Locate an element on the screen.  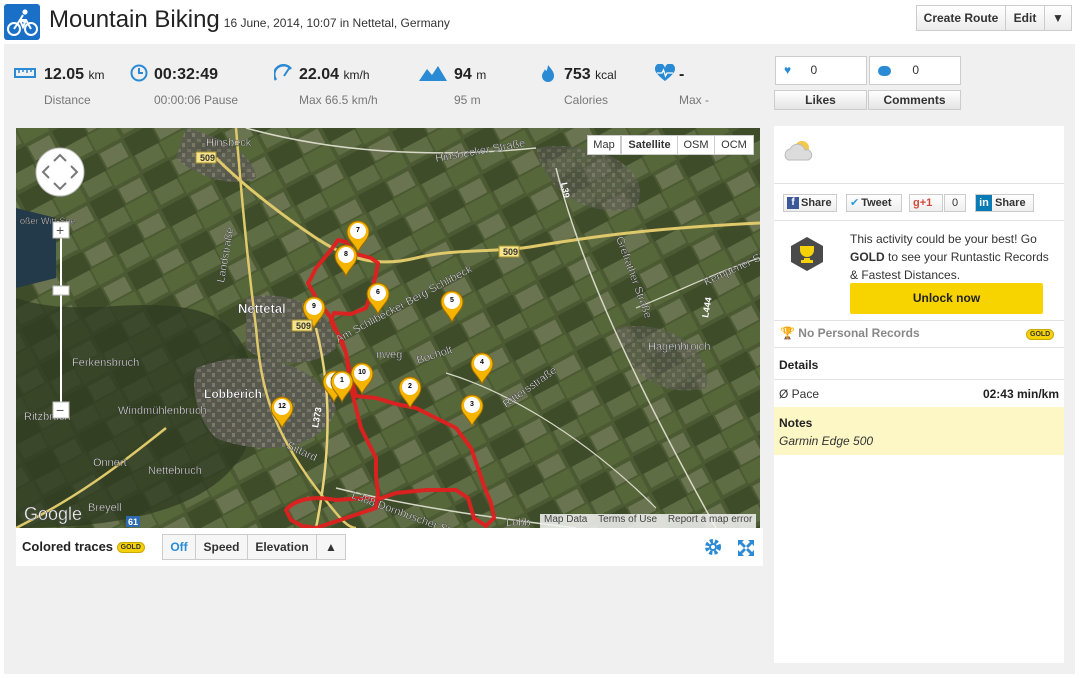
trace-expand-button: ▲ is located at coordinates (331, 547).